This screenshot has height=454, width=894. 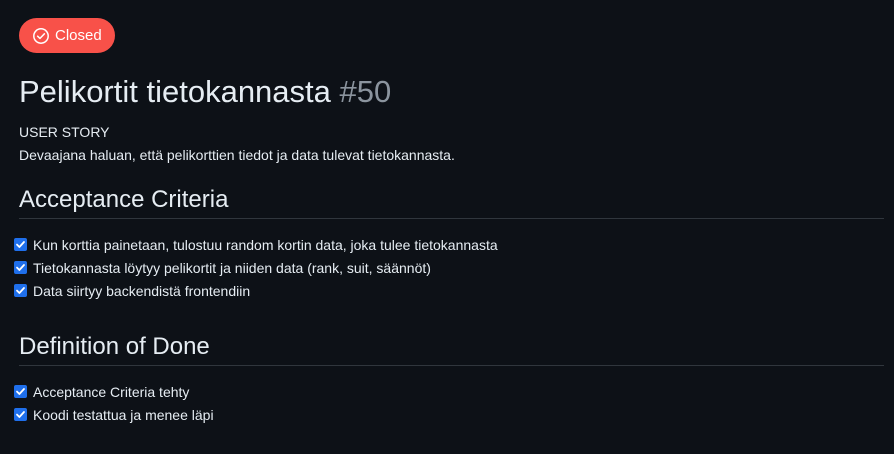 What do you see at coordinates (451, 349) in the screenshot?
I see `definition-of-done-title: Definition of Done` at bounding box center [451, 349].